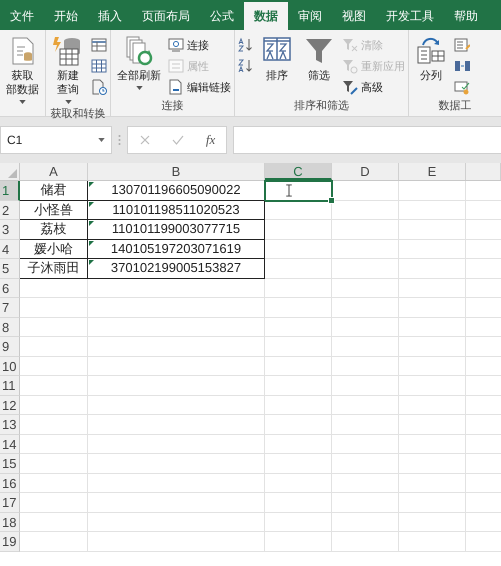 This screenshot has width=501, height=566. Describe the element at coordinates (410, 16) in the screenshot. I see `ribbon-tab: 开发工具` at that location.